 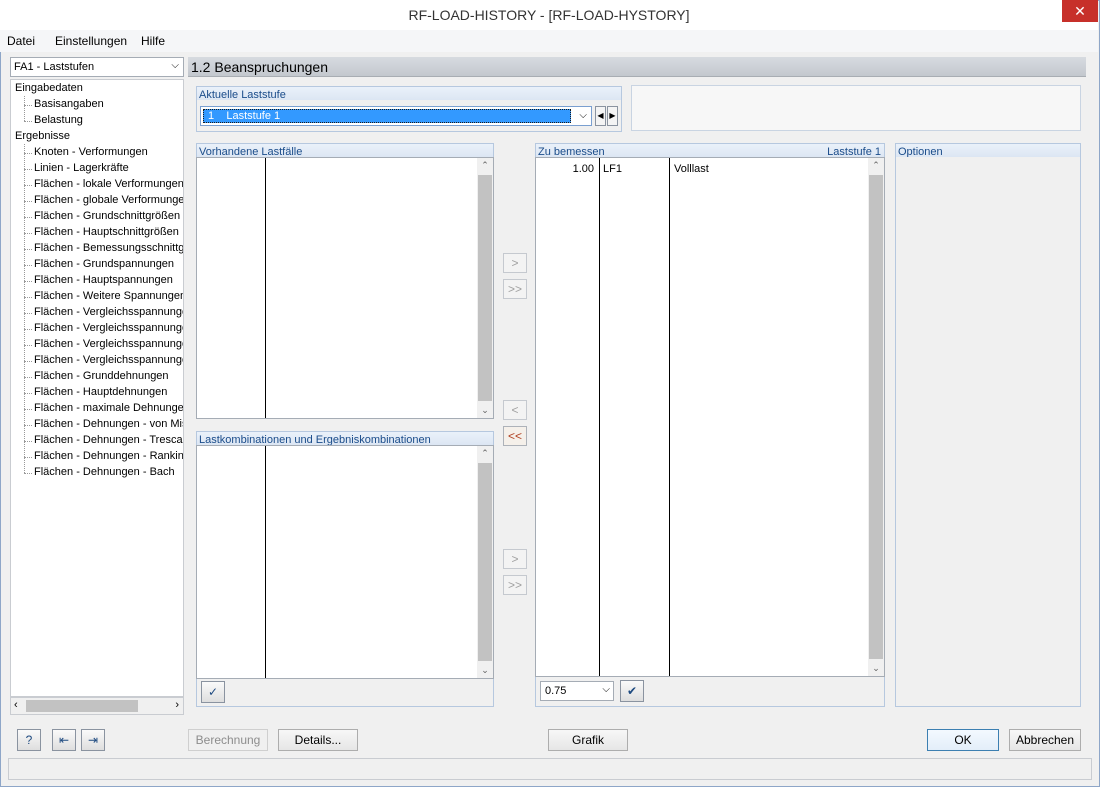 What do you see at coordinates (228, 740) in the screenshot?
I see `calculation-button: Berechnung` at bounding box center [228, 740].